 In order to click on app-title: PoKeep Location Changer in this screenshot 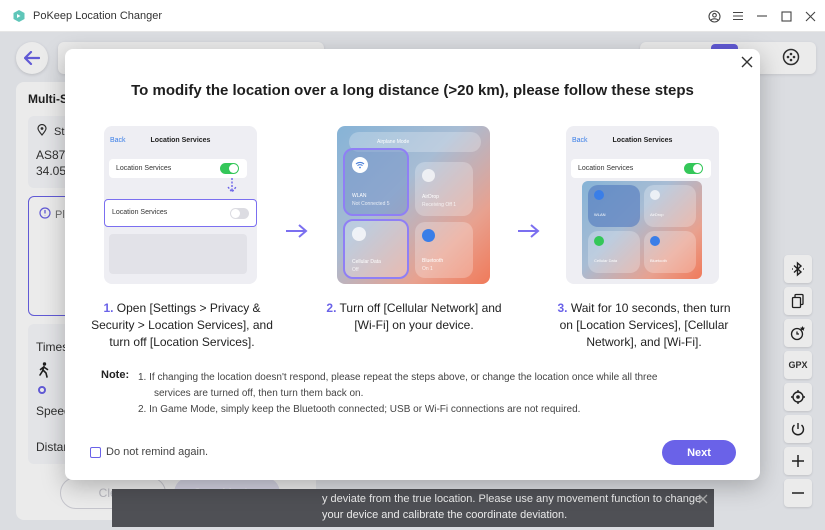, I will do `click(98, 15)`.